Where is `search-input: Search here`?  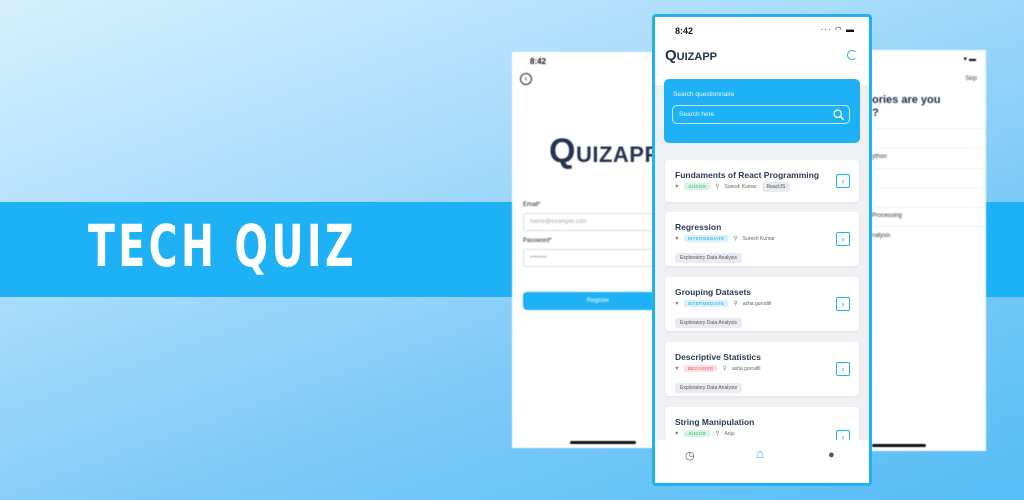
search-input: Search here is located at coordinates (761, 114).